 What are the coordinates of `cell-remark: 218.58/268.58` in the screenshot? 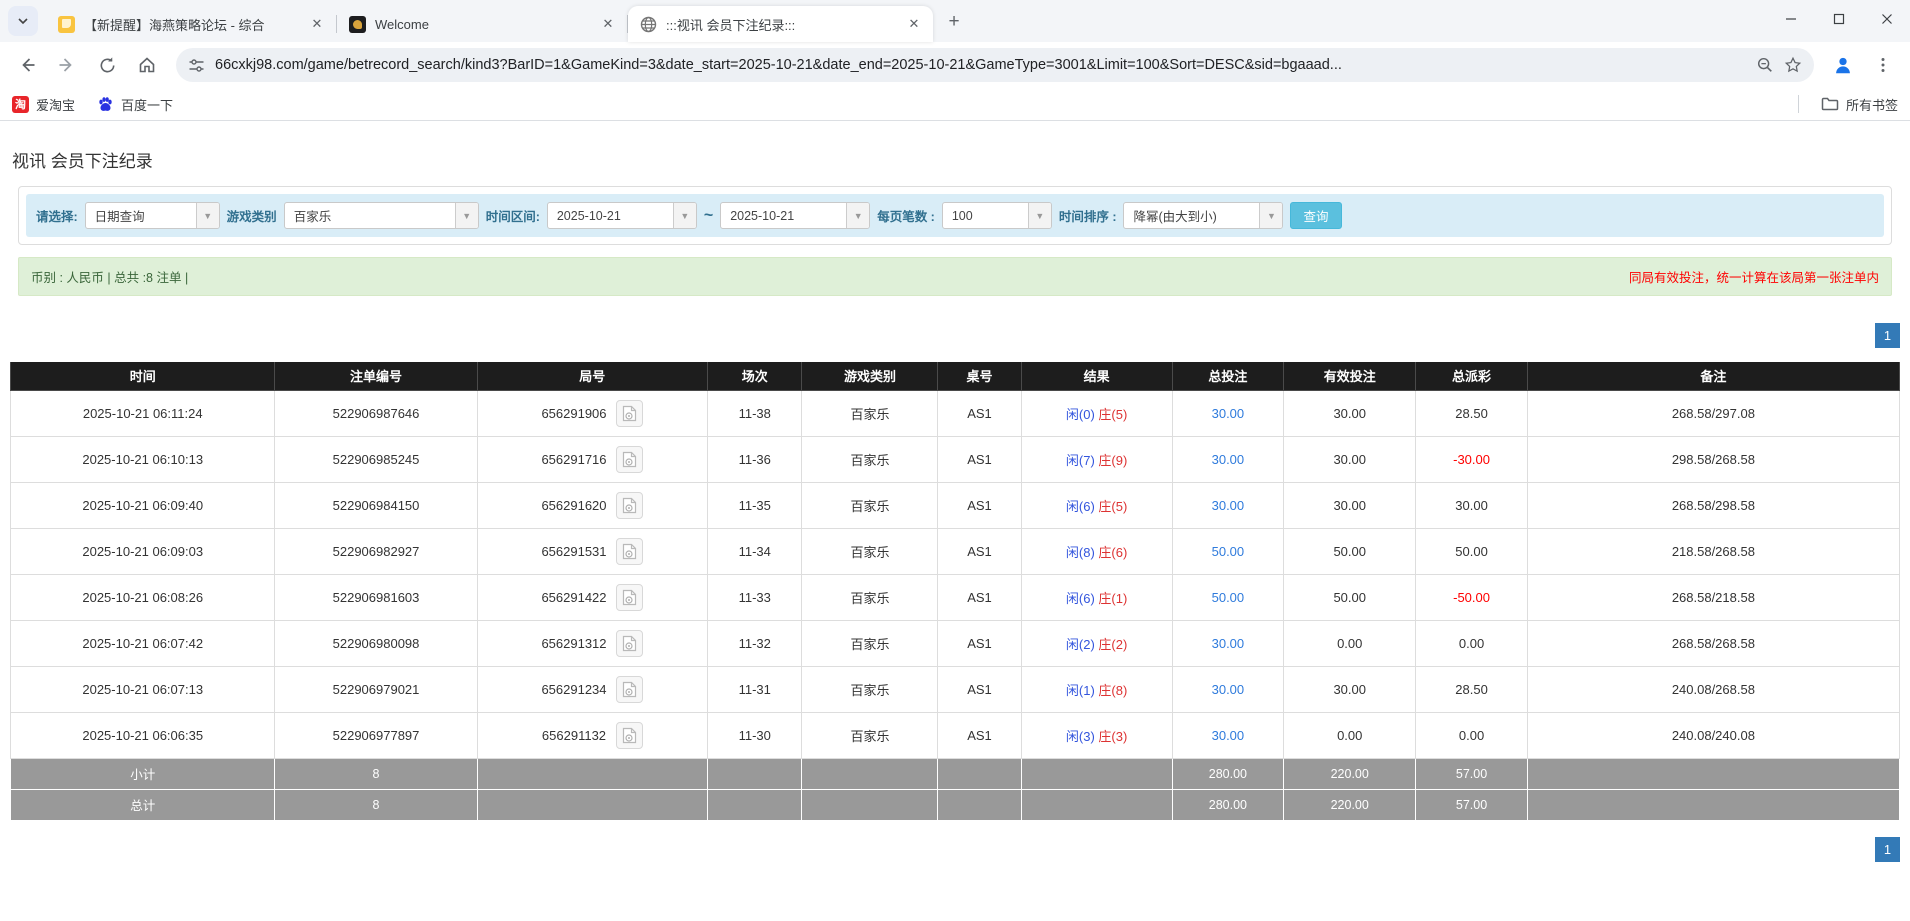 It's located at (1713, 551).